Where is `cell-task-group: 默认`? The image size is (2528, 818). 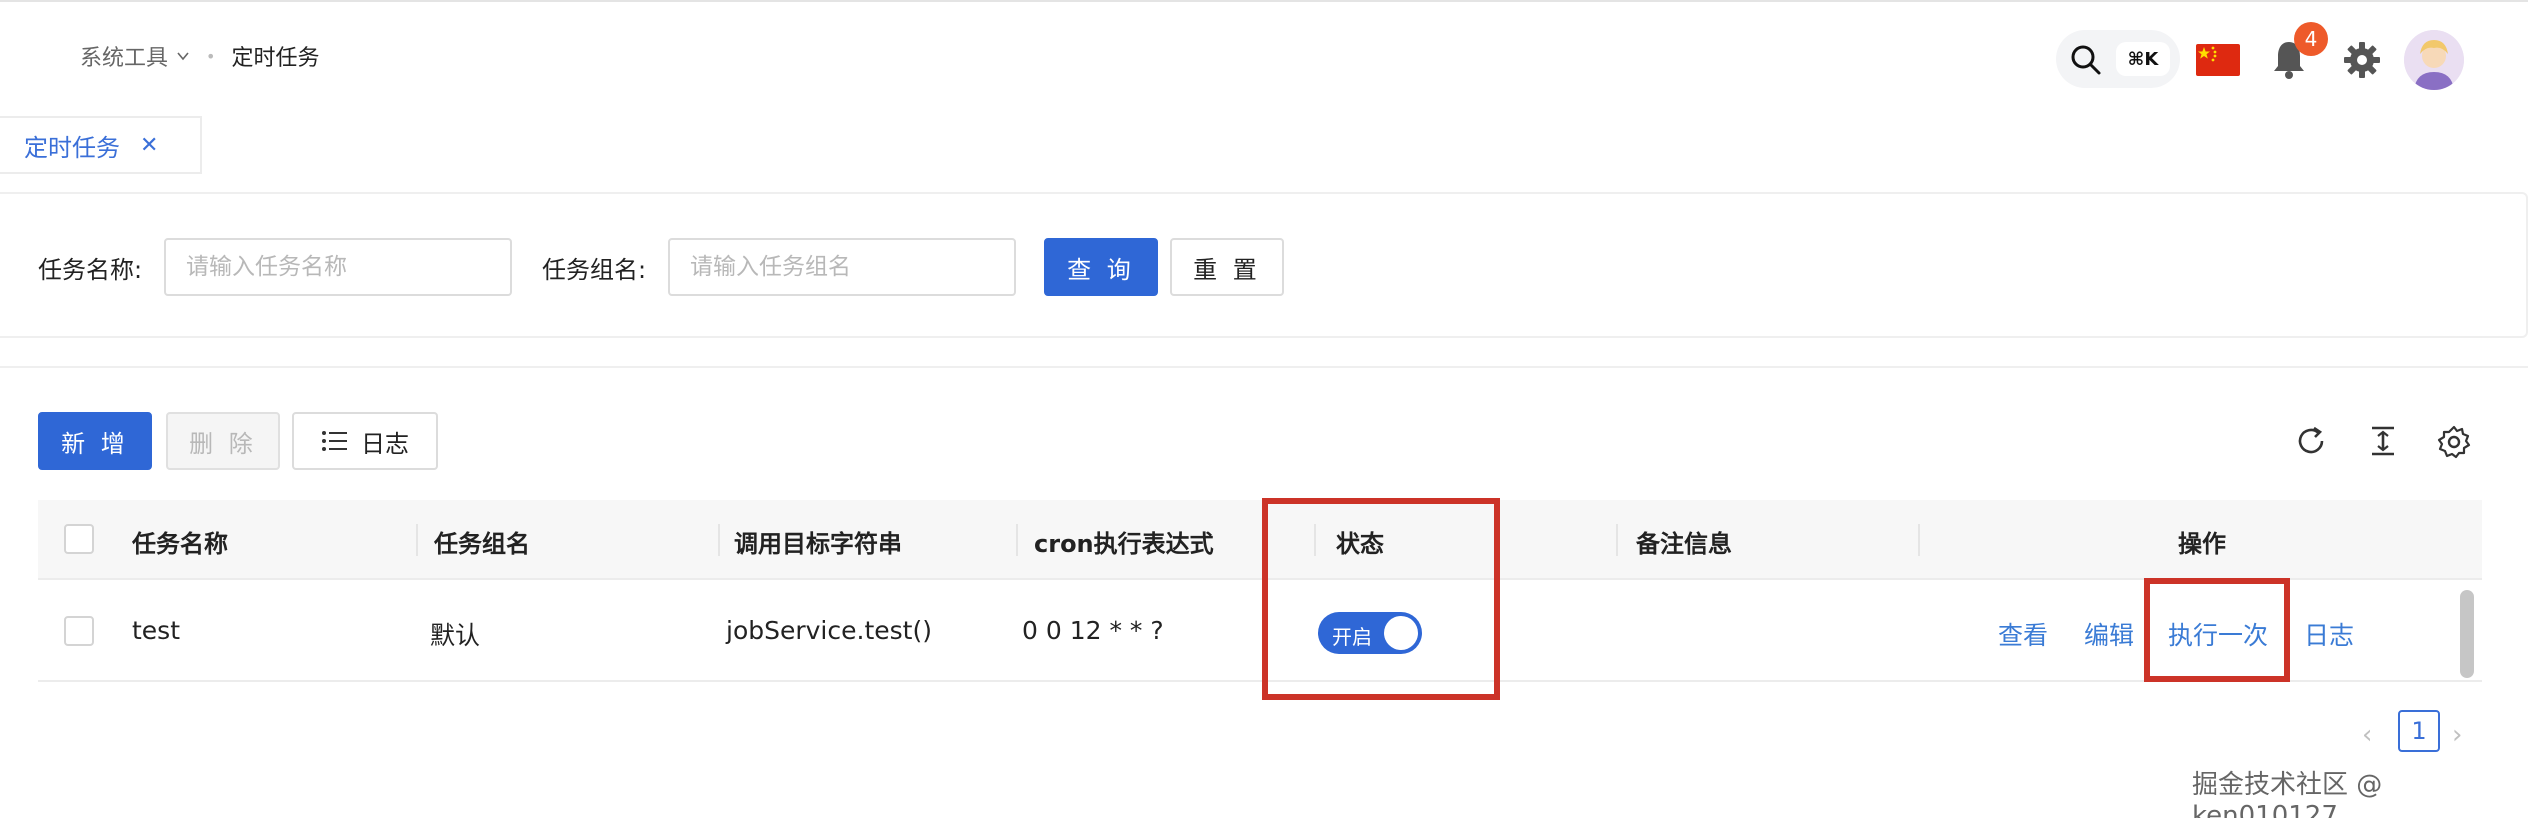
cell-task-group: 默认 is located at coordinates (455, 635).